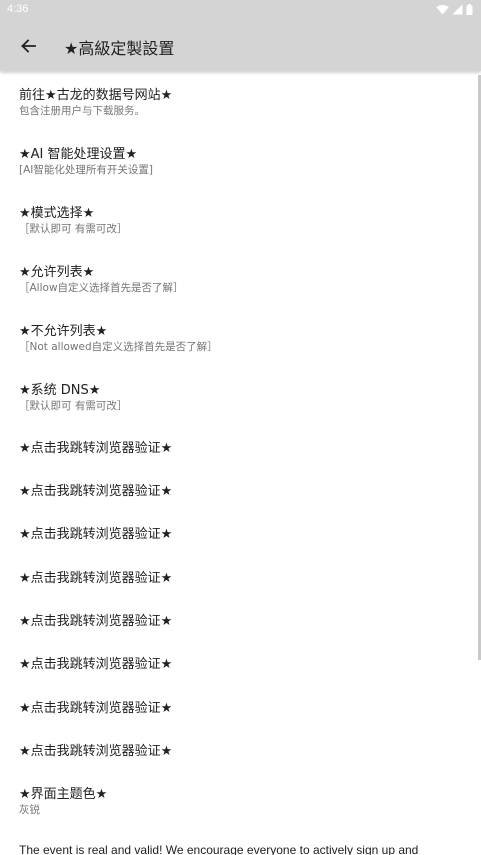 The width and height of the screenshot is (481, 855). Describe the element at coordinates (60, 390) in the screenshot. I see `setting-title: ★系统 DNS★` at that location.